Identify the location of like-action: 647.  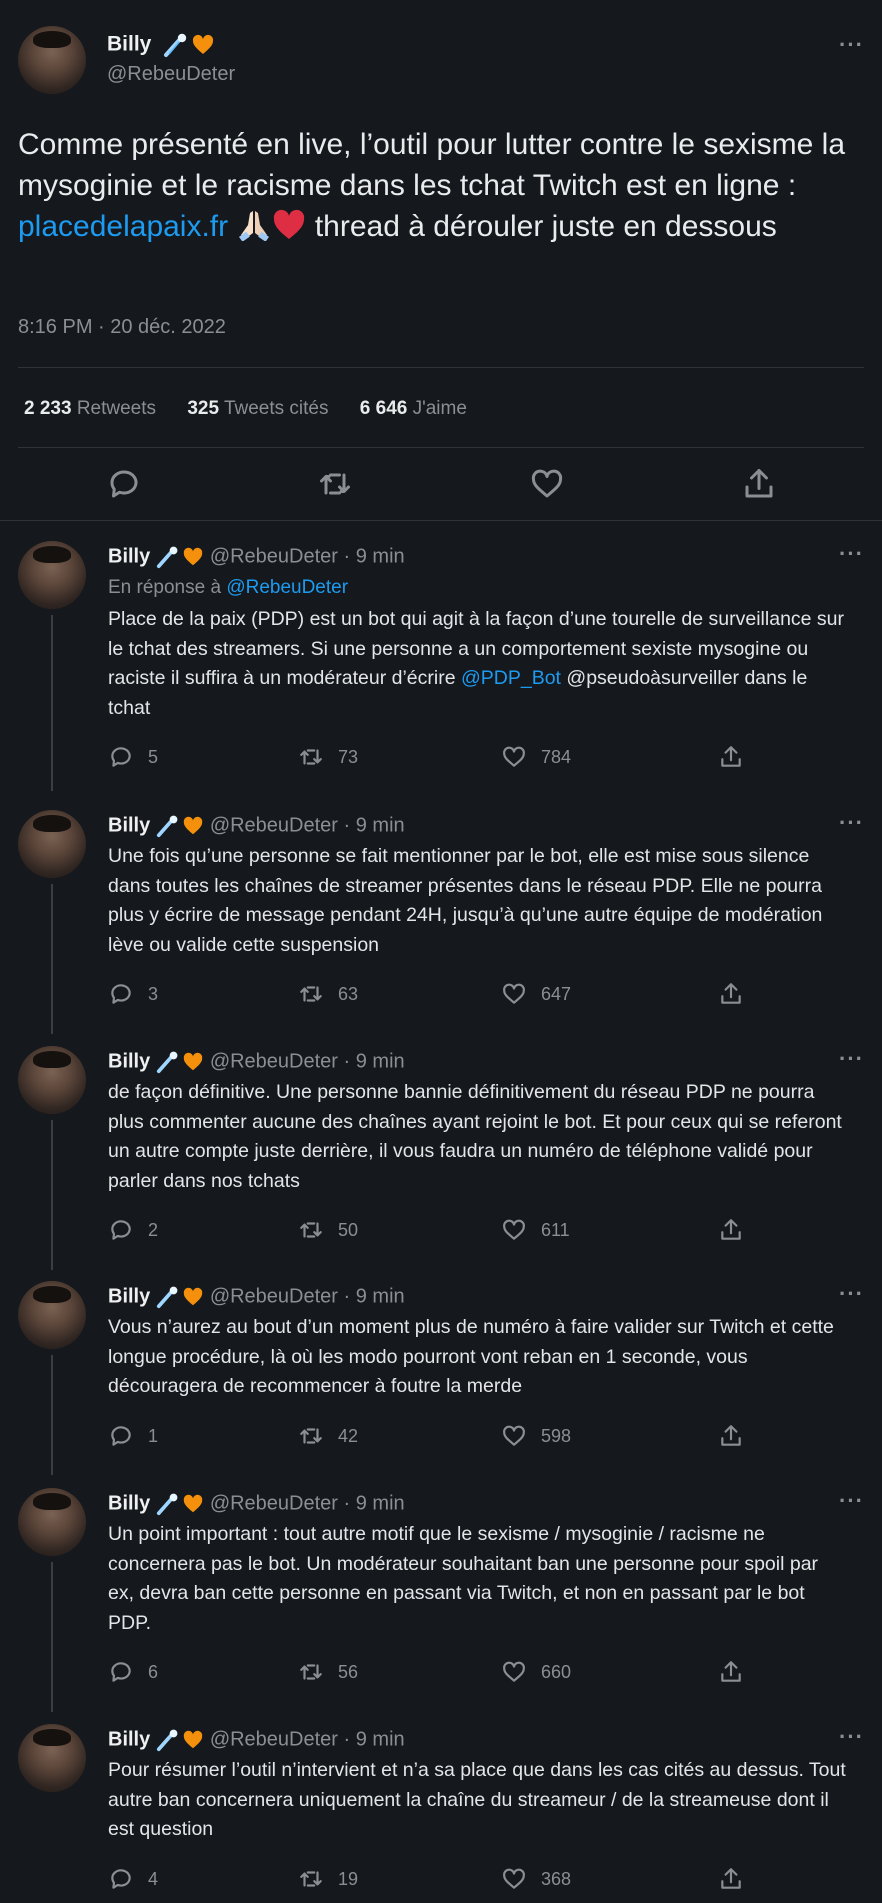
(536, 994).